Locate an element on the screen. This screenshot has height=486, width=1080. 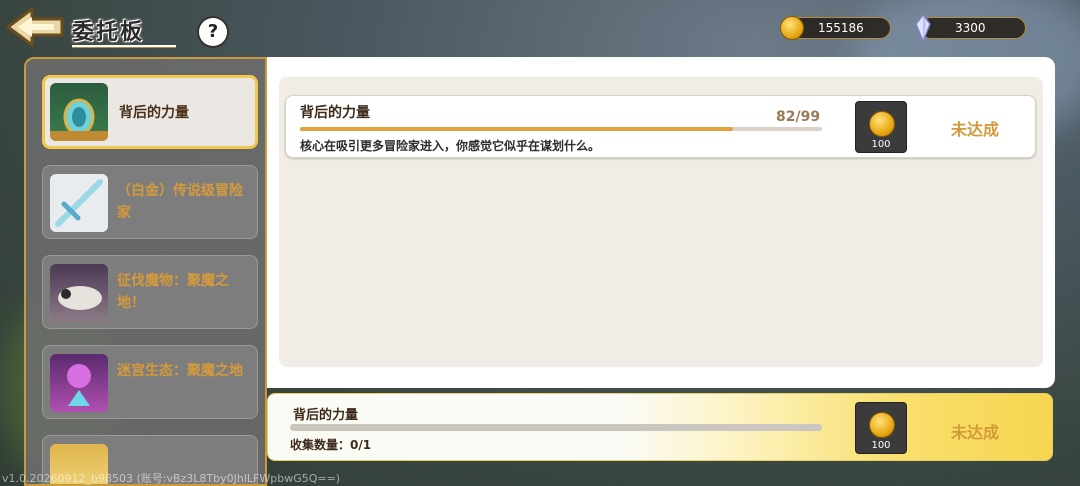
gold-amount: 155186 is located at coordinates (841, 28).